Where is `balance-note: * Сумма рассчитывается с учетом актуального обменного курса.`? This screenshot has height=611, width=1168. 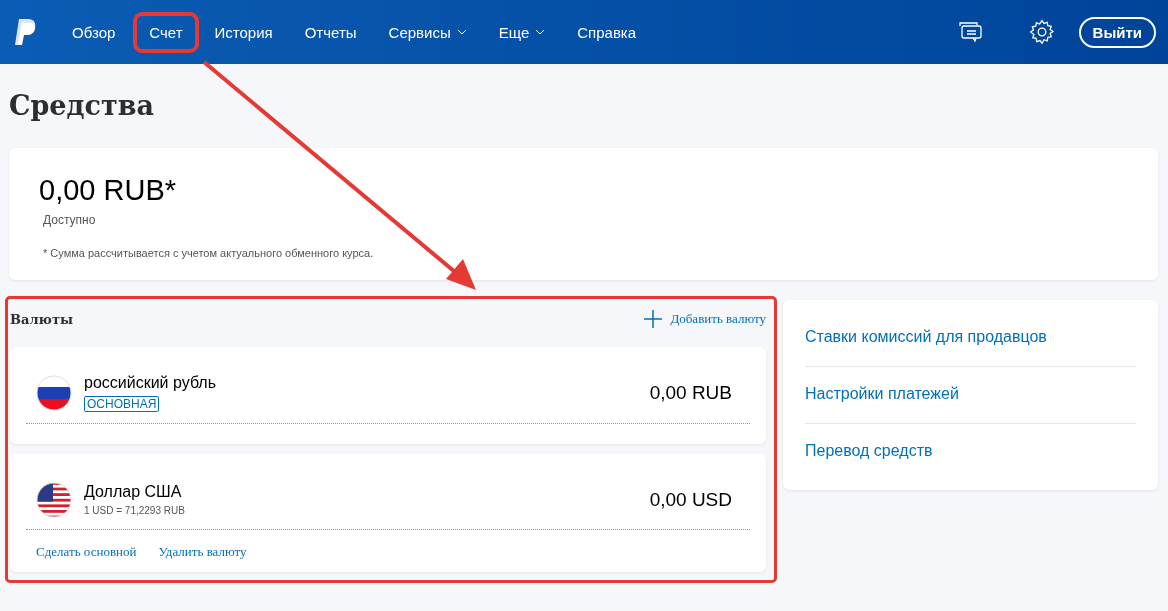
balance-note: * Сумма рассчитывается с учетом актуального обменного курса. is located at coordinates (209, 253).